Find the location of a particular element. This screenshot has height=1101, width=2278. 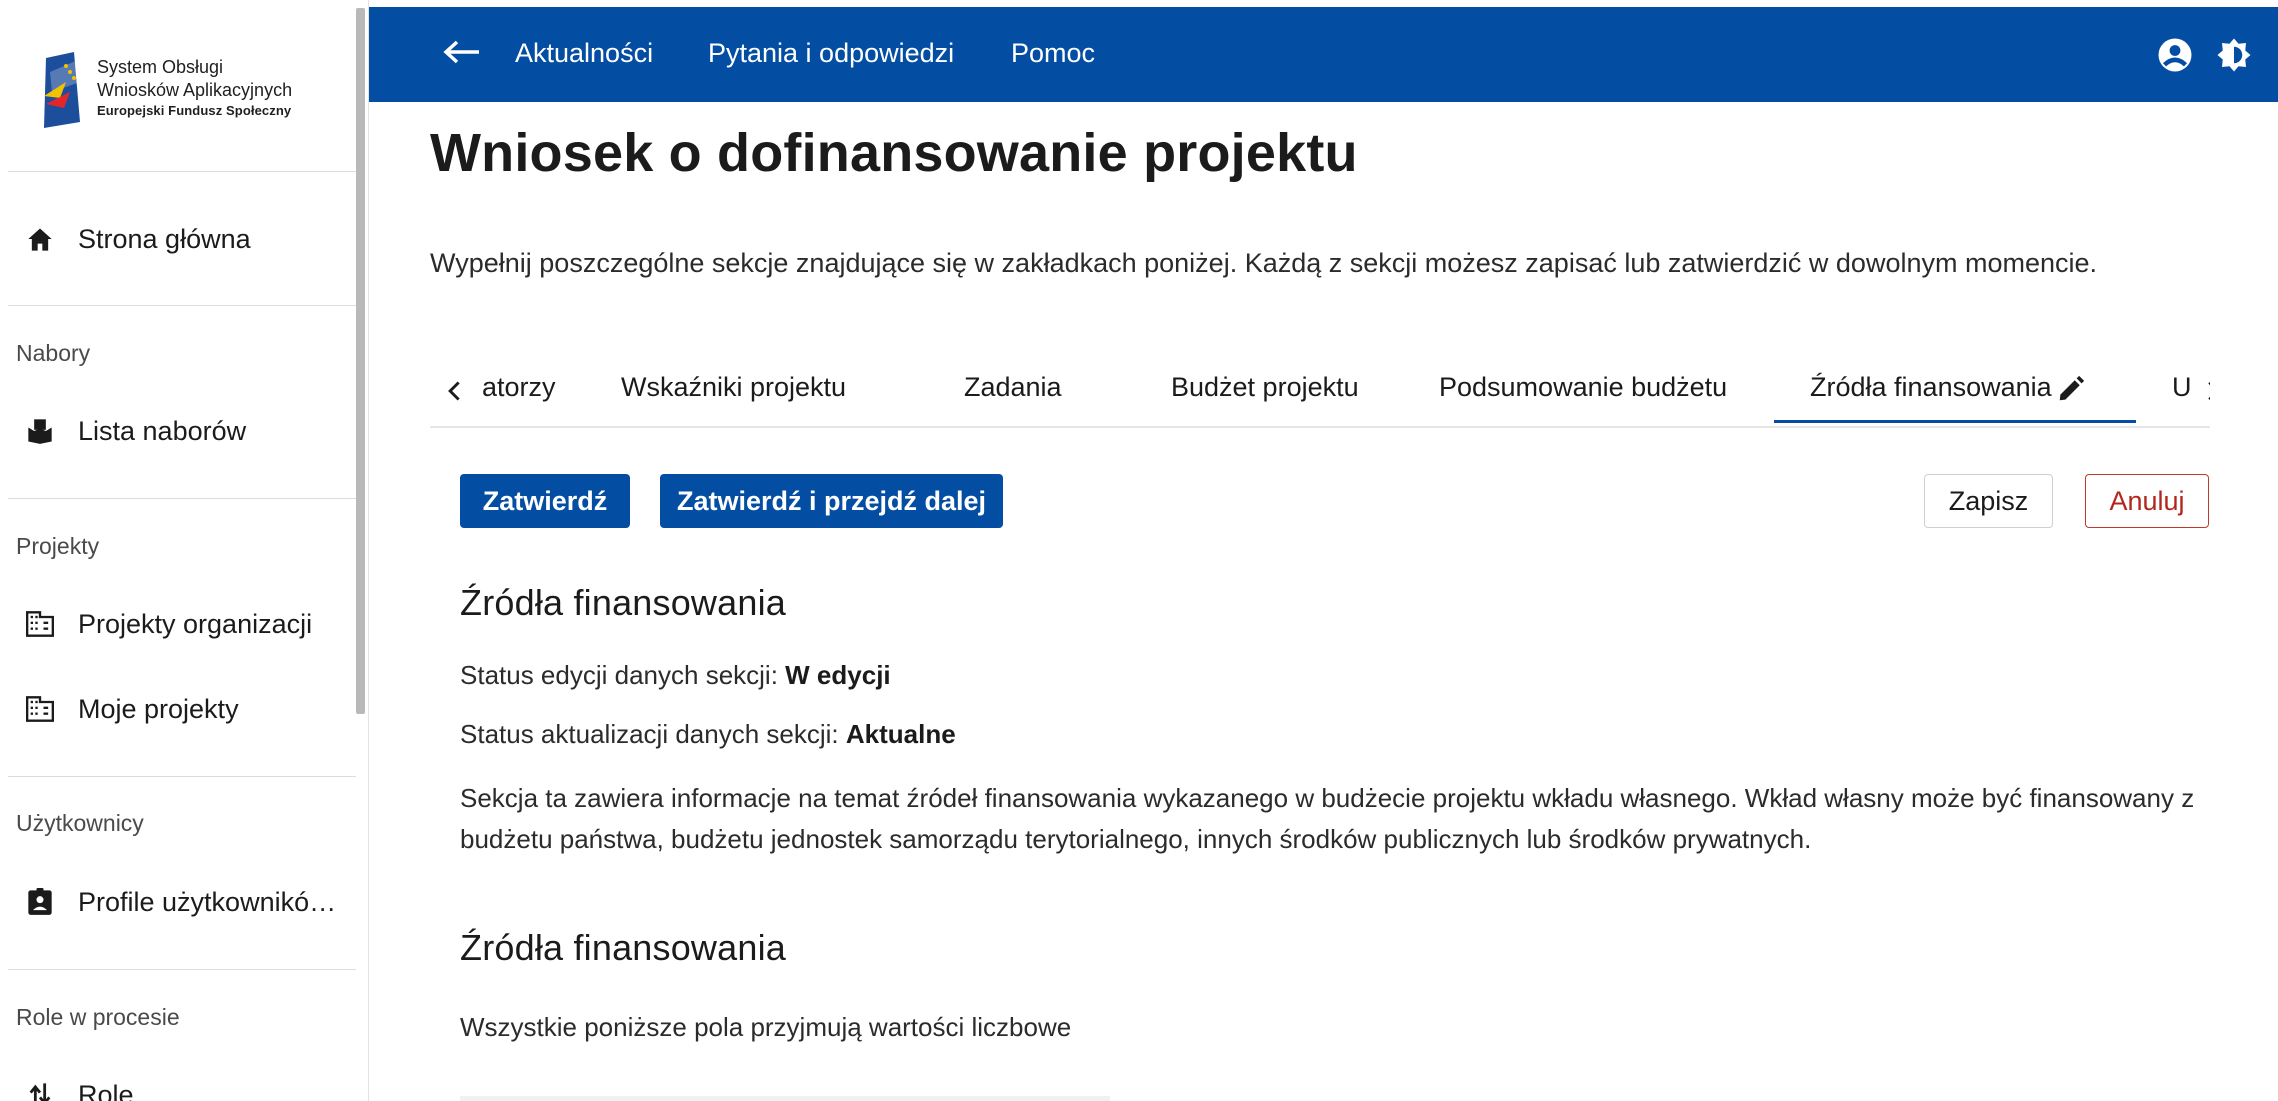

sidebar-item-moje-projekty: Moje projekty is located at coordinates (175, 709).